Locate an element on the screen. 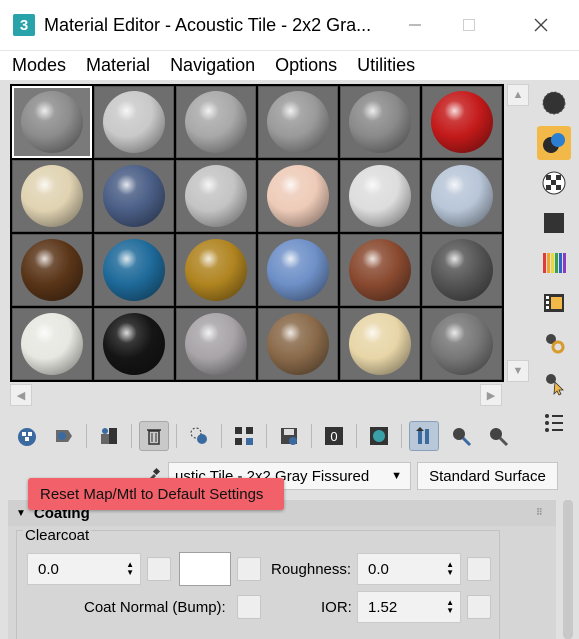 The image size is (579, 639). clearcoat-color-map-button is located at coordinates (249, 569).